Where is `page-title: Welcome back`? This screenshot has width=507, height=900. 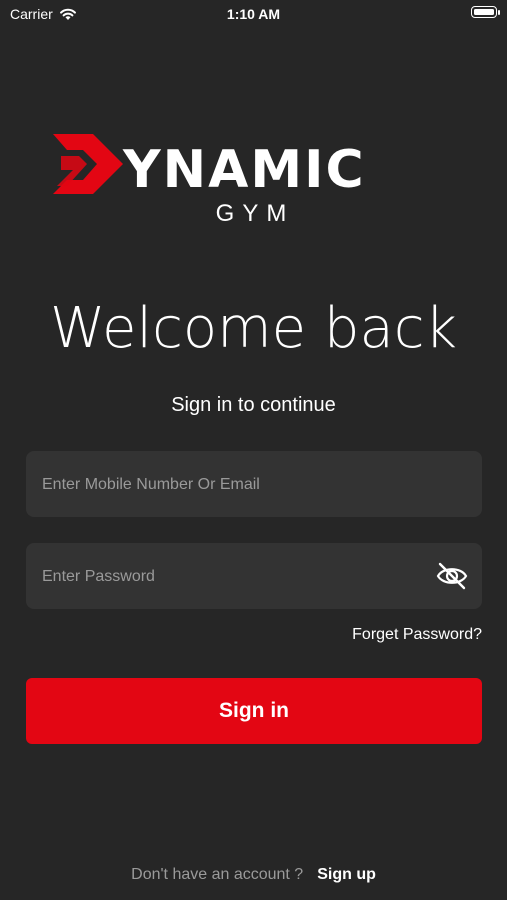
page-title: Welcome back is located at coordinates (253, 328).